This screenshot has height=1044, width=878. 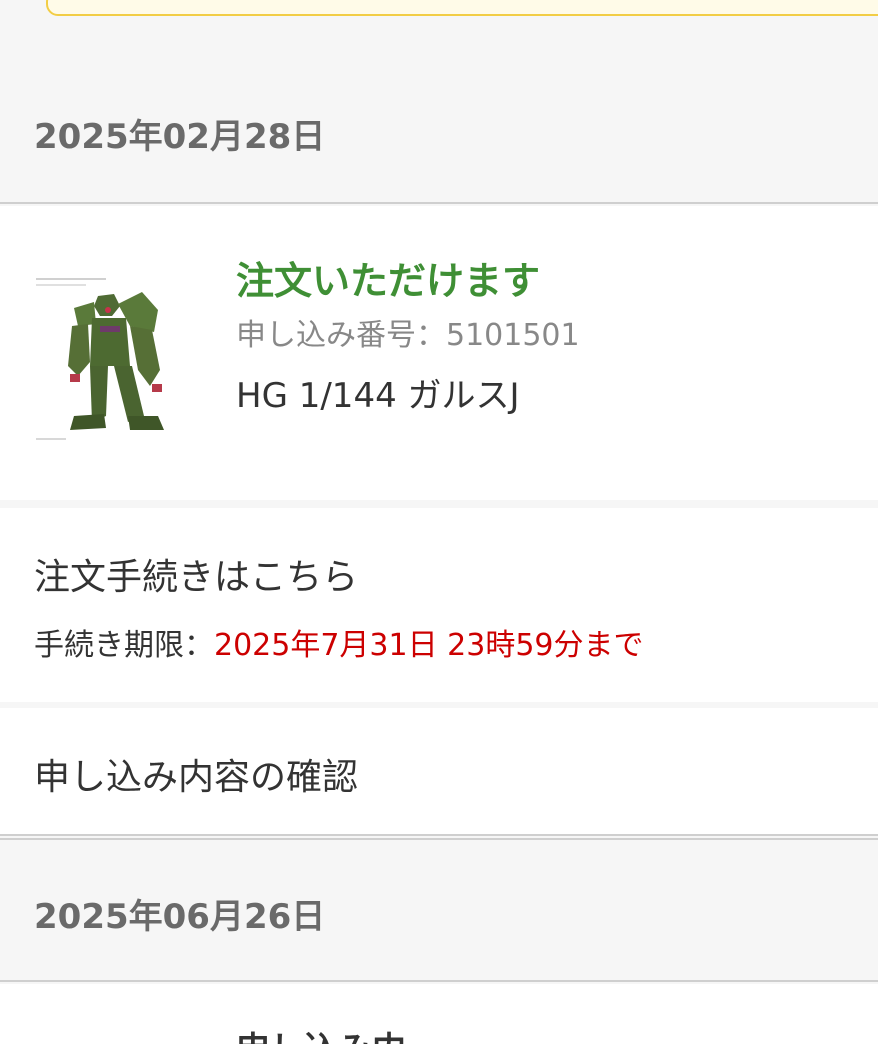 What do you see at coordinates (439, 772) in the screenshot?
I see `confirm-application-link: 申し込み内容の確認` at bounding box center [439, 772].